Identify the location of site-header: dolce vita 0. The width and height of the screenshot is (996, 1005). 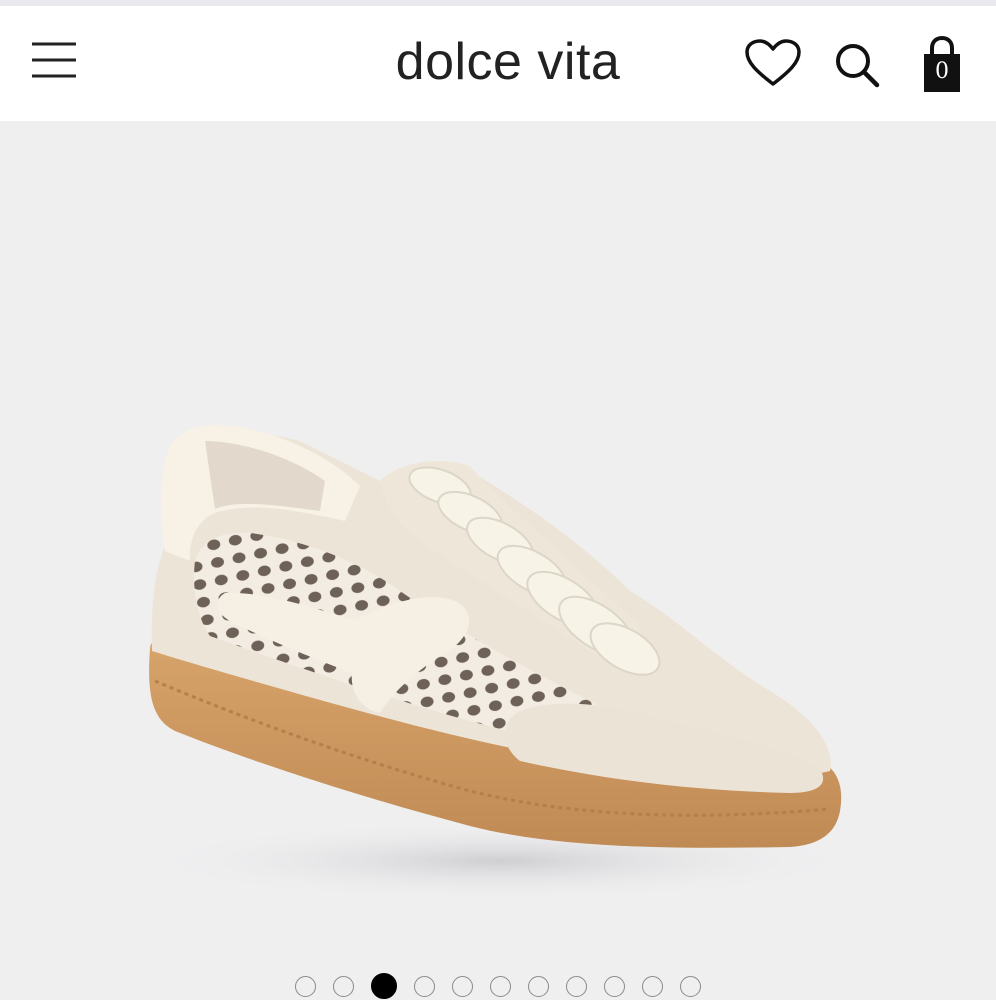
(498, 63).